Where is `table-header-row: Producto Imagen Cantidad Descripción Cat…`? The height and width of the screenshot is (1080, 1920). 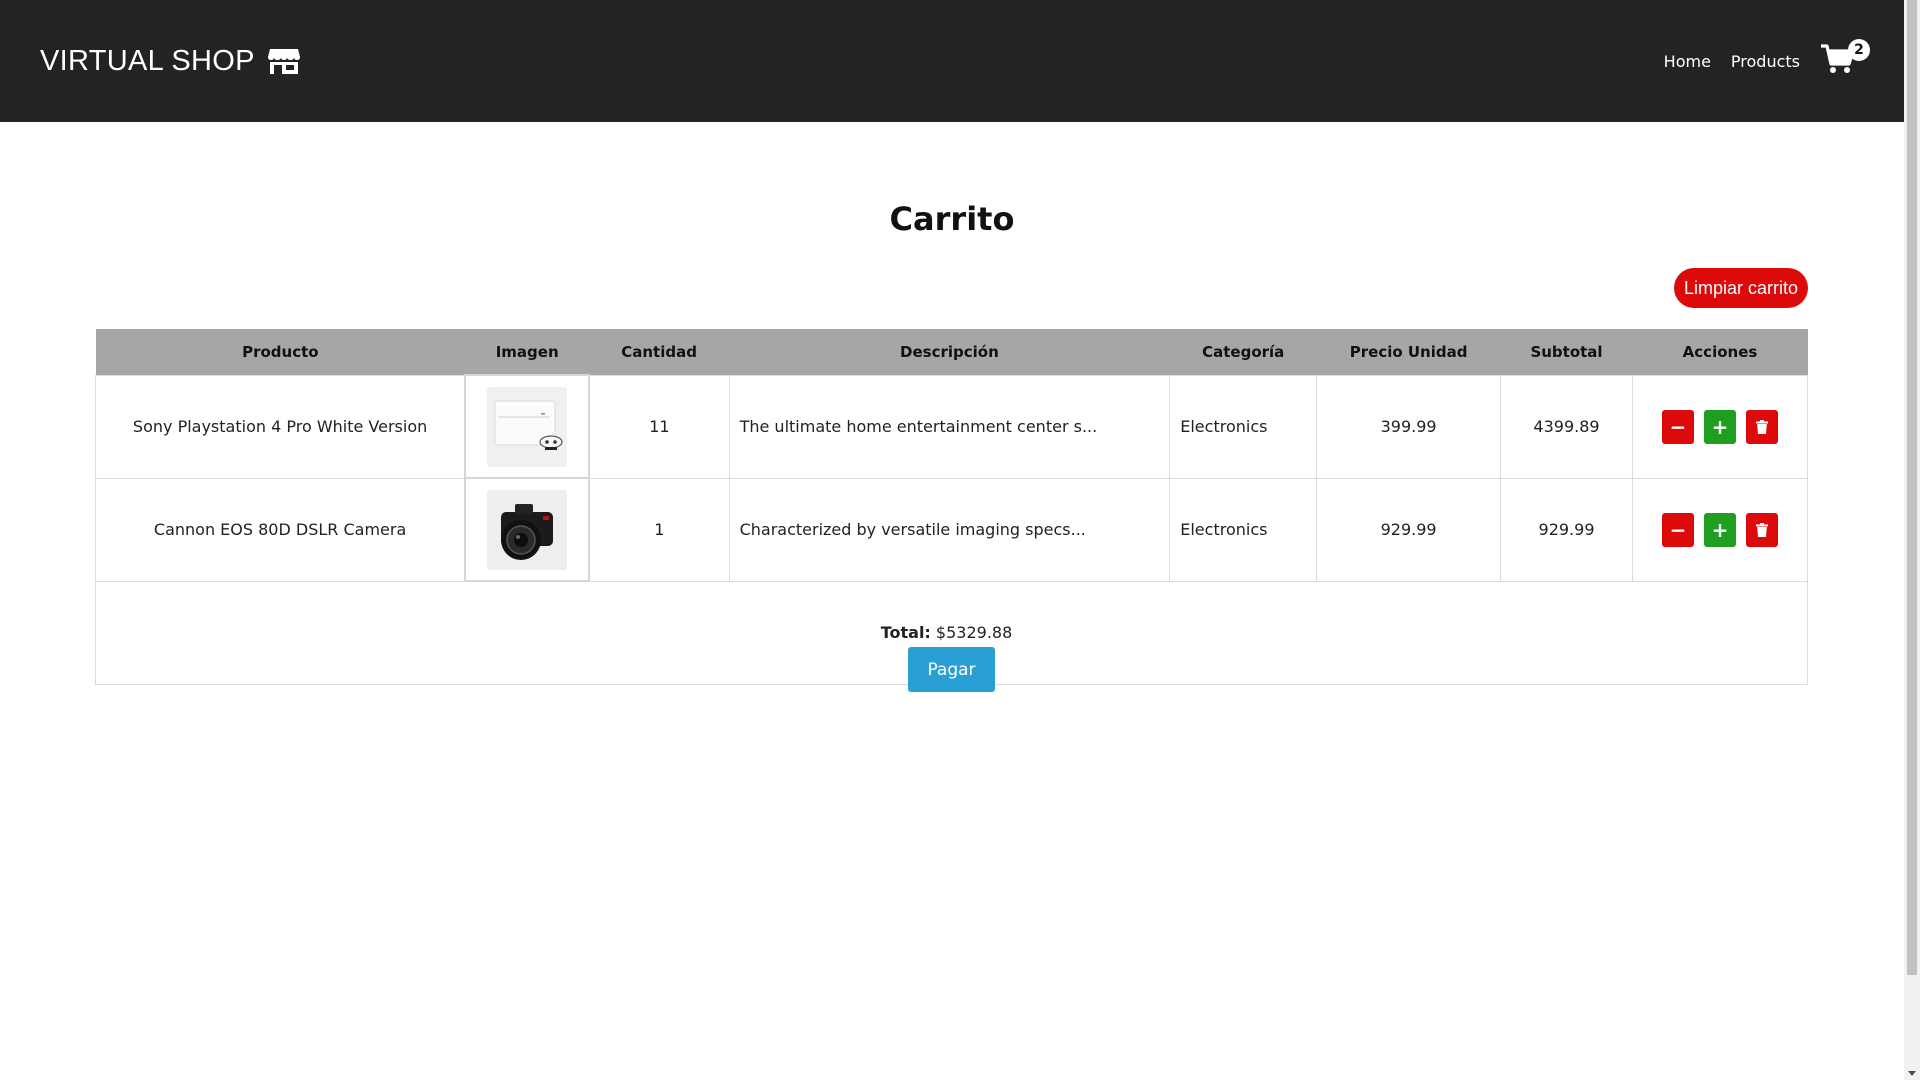
table-header-row: Producto Imagen Cantidad Descripción Cat… is located at coordinates (951, 352).